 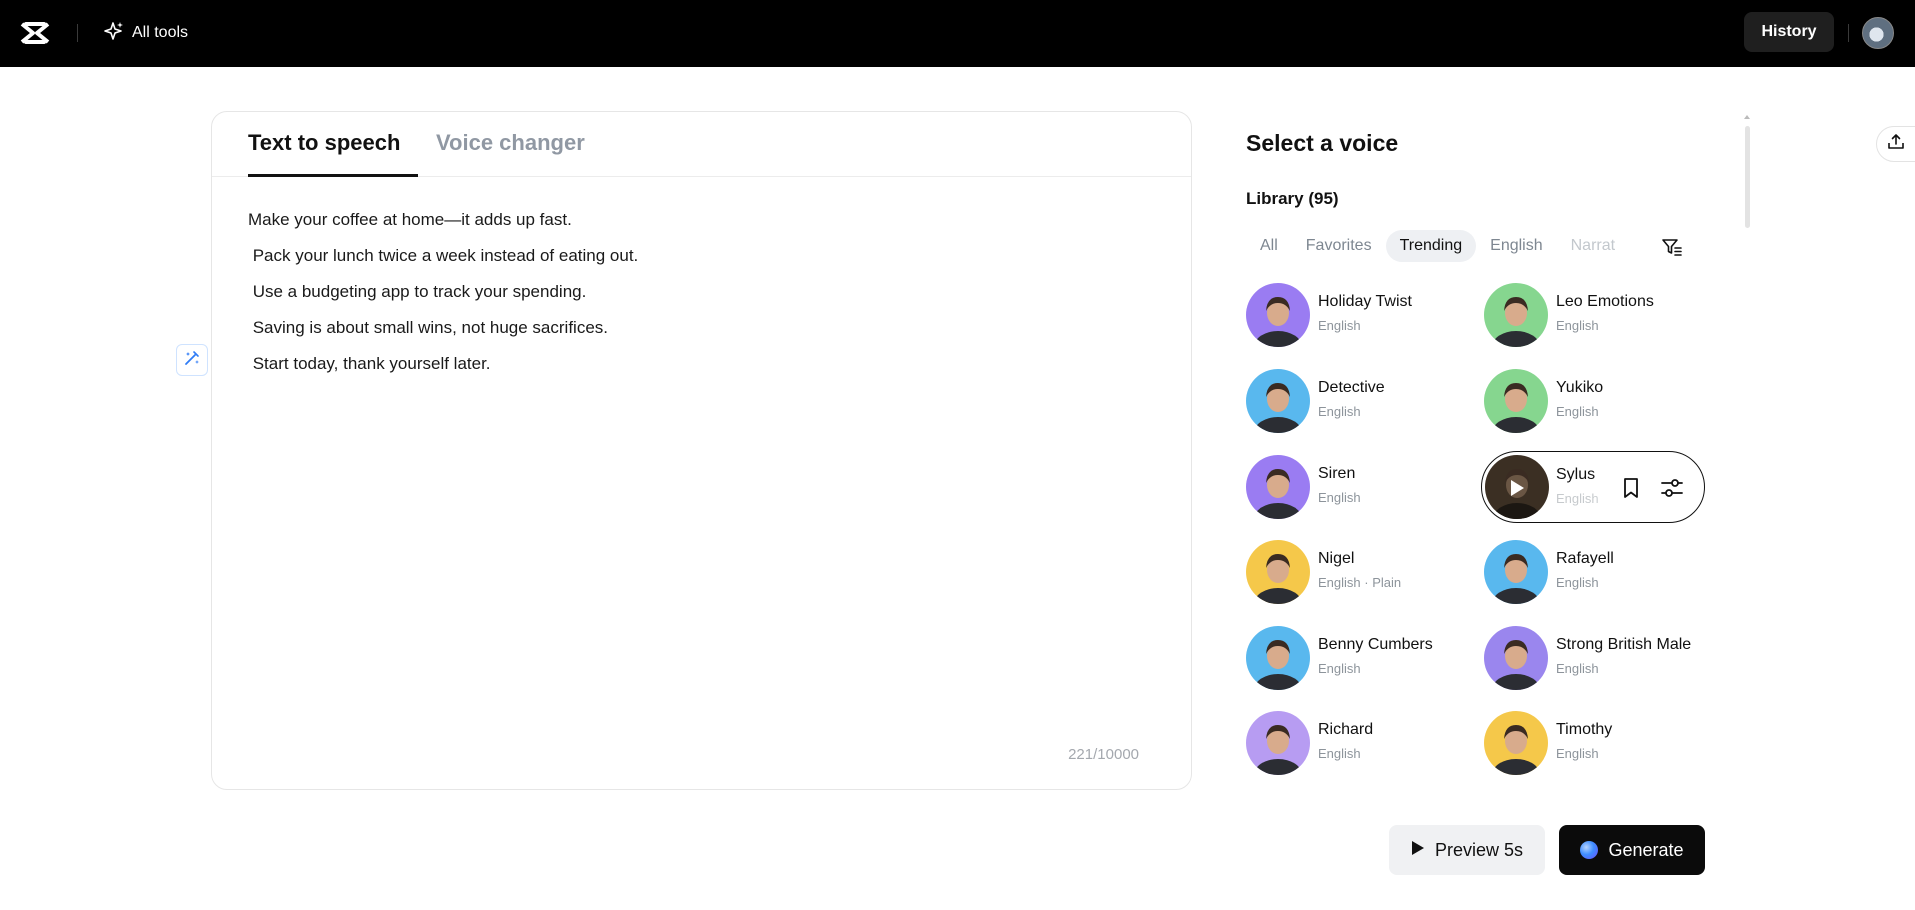 I want to click on voice-name: Leo Emotions, so click(x=1605, y=301).